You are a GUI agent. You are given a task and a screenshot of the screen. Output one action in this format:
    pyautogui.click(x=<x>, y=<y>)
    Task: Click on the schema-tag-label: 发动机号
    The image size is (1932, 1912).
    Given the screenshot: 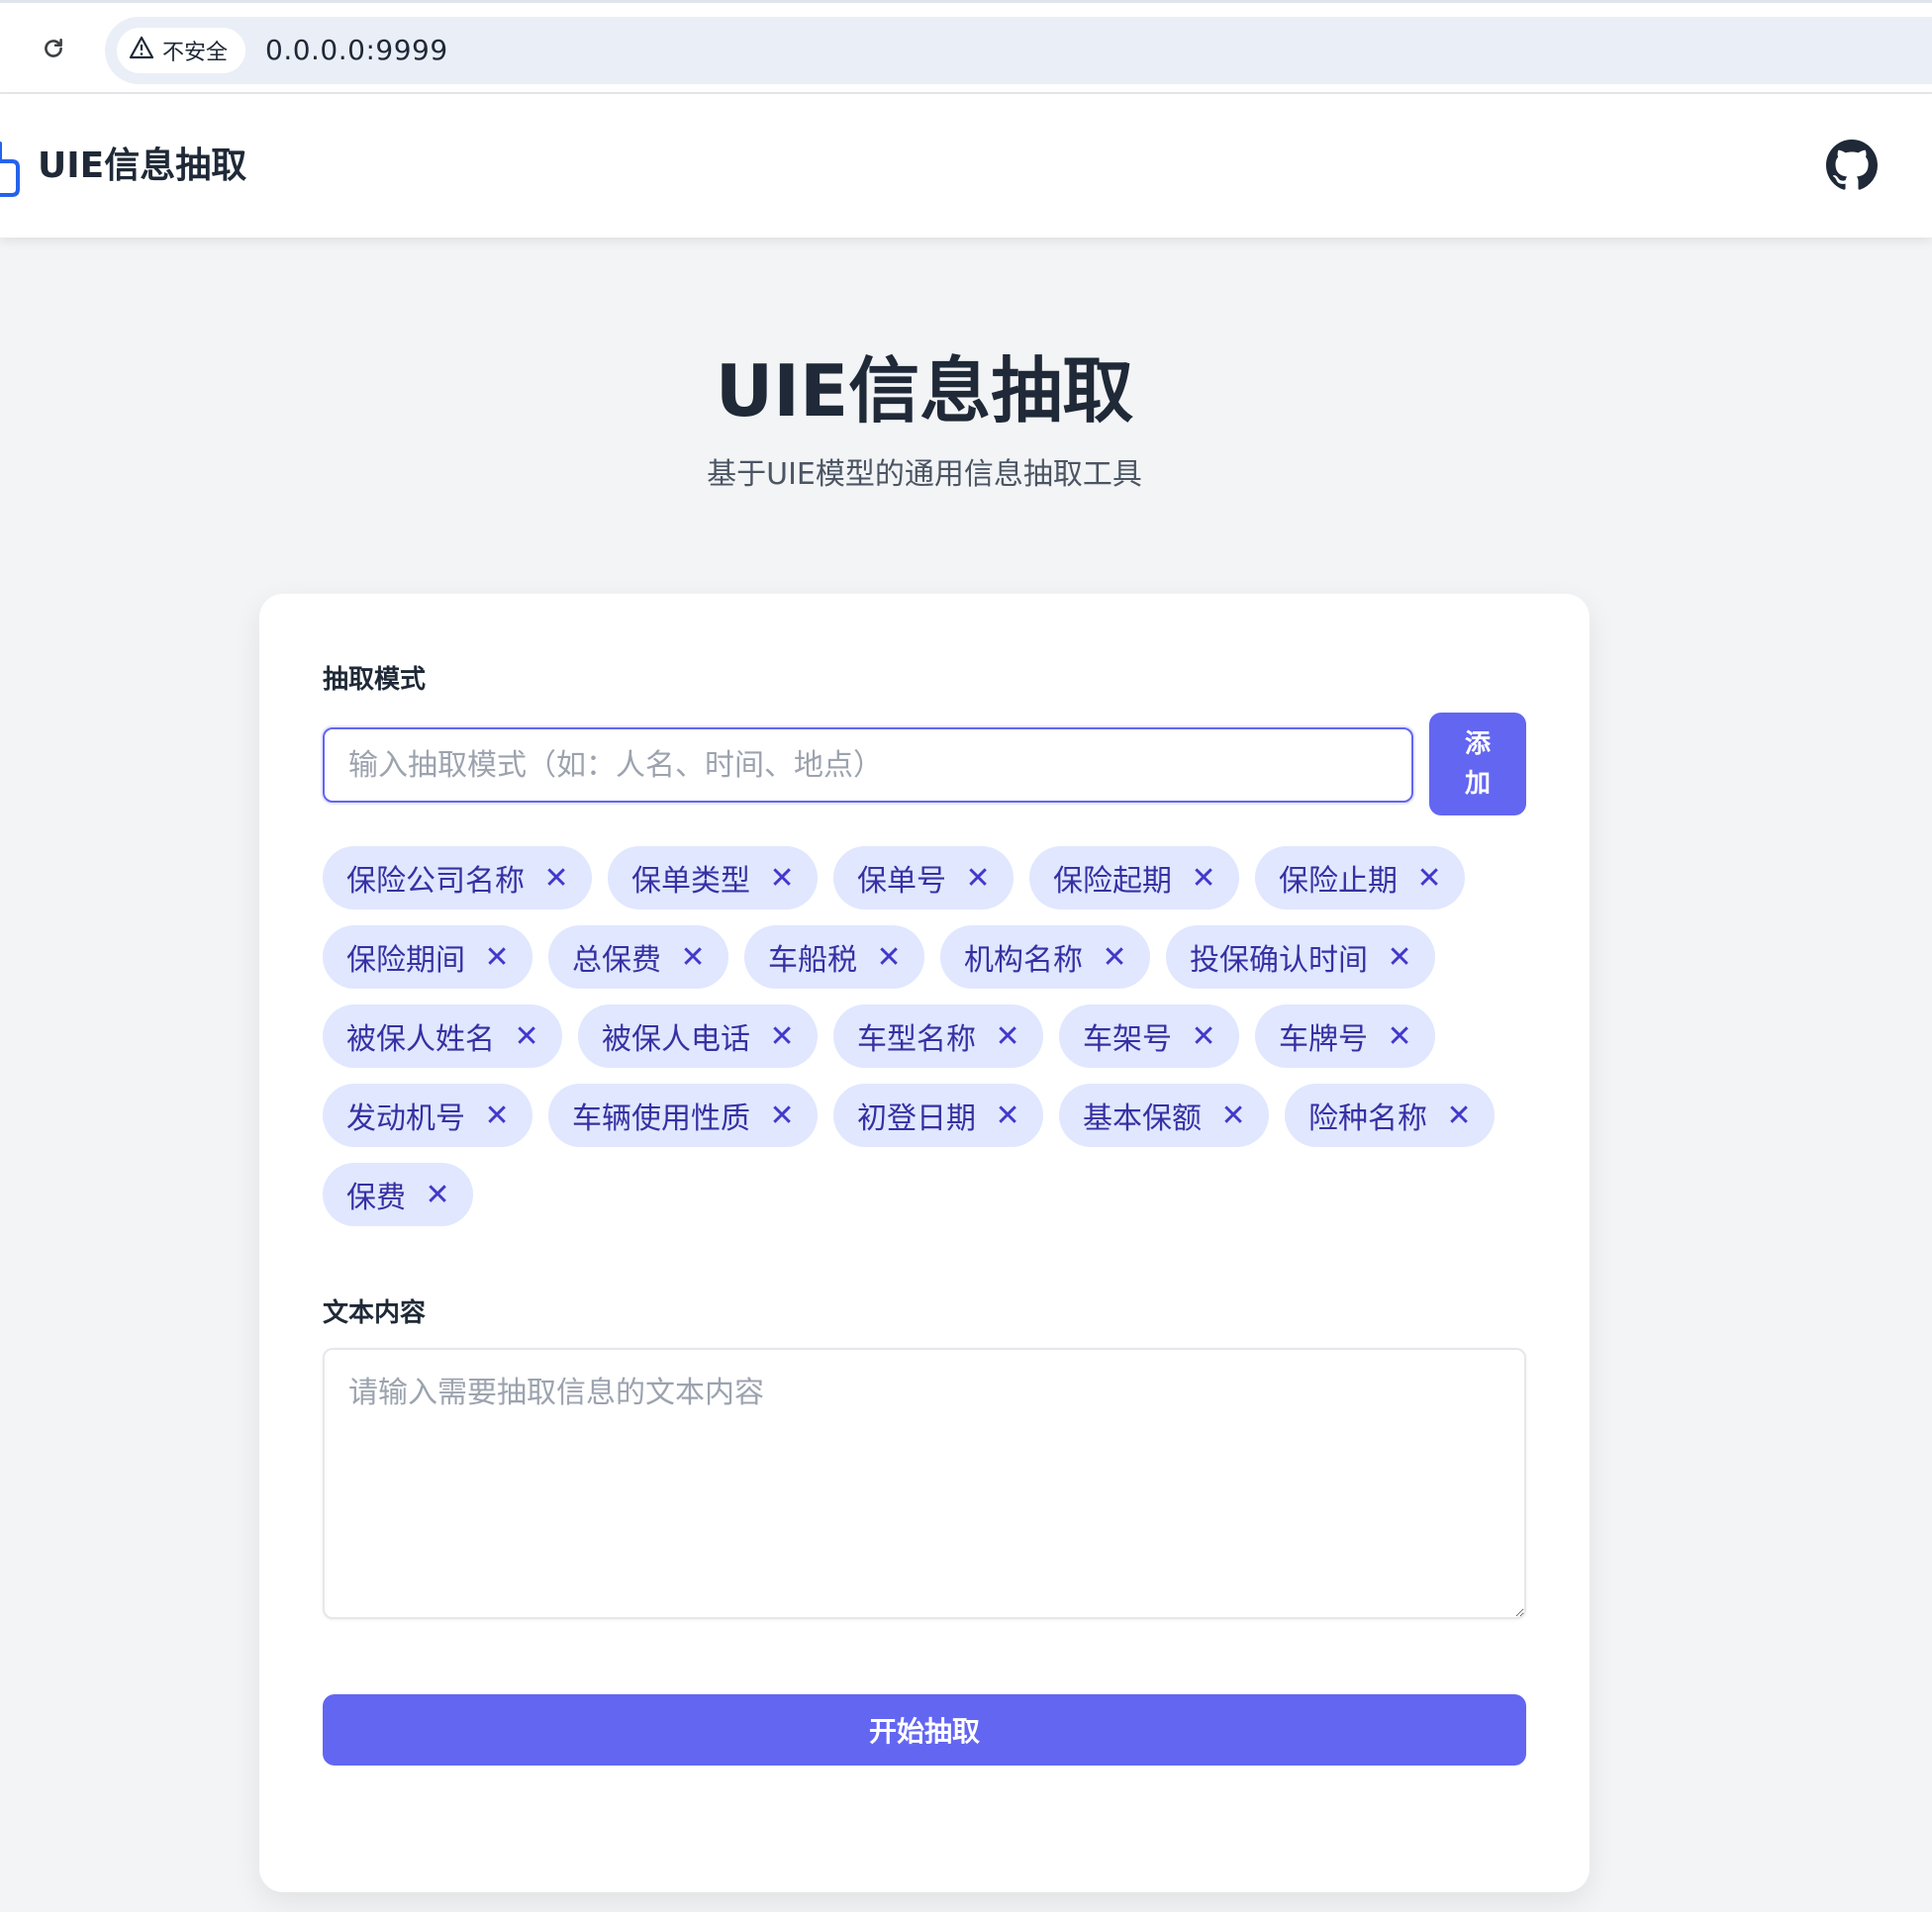 What is the action you would take?
    pyautogui.click(x=405, y=1119)
    